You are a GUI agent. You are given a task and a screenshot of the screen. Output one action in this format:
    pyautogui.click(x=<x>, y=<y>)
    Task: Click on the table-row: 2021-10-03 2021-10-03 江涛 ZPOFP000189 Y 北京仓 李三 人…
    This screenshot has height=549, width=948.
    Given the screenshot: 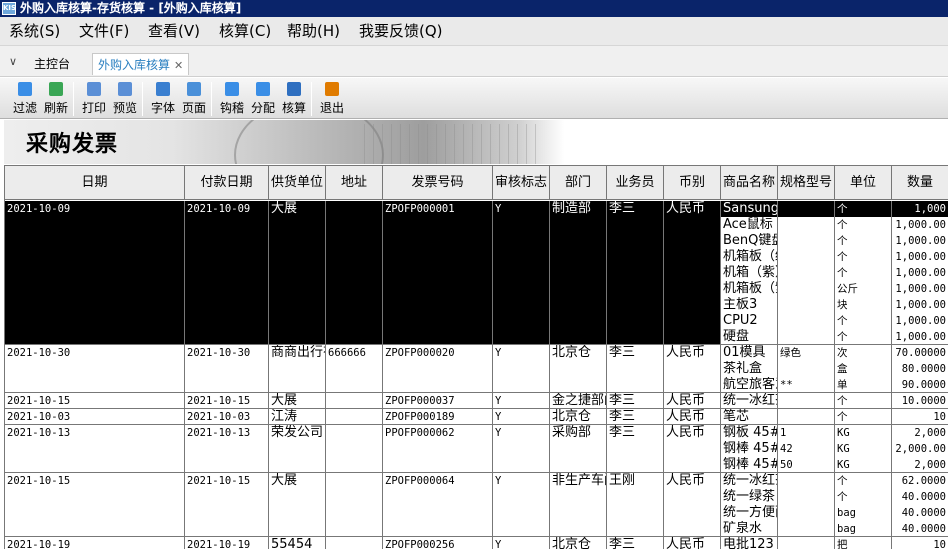 What is the action you would take?
    pyautogui.click(x=476, y=417)
    